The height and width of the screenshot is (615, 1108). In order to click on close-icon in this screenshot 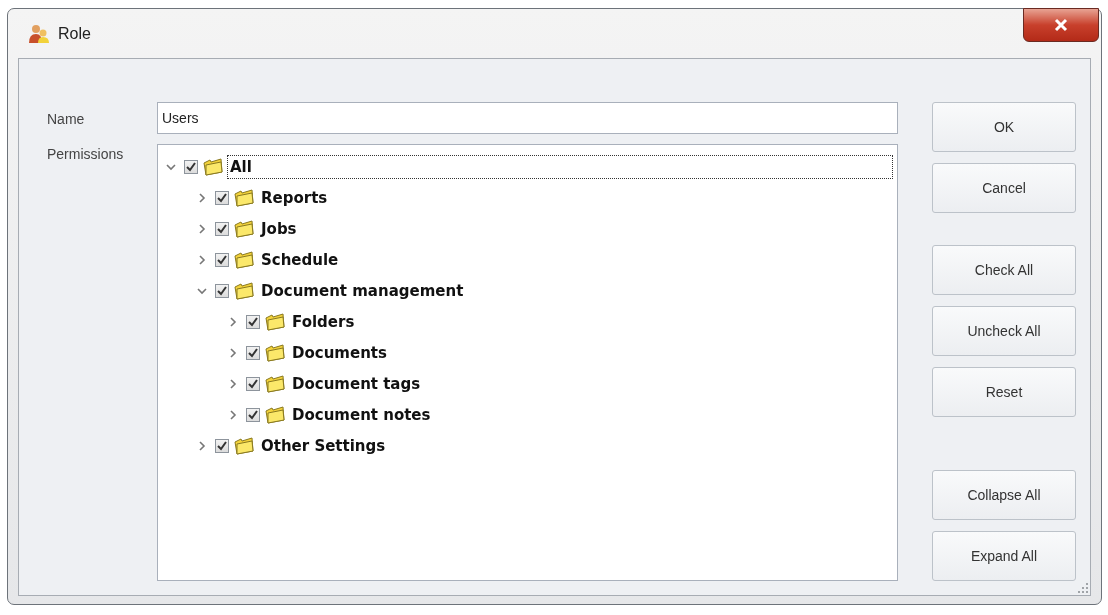, I will do `click(1061, 25)`.